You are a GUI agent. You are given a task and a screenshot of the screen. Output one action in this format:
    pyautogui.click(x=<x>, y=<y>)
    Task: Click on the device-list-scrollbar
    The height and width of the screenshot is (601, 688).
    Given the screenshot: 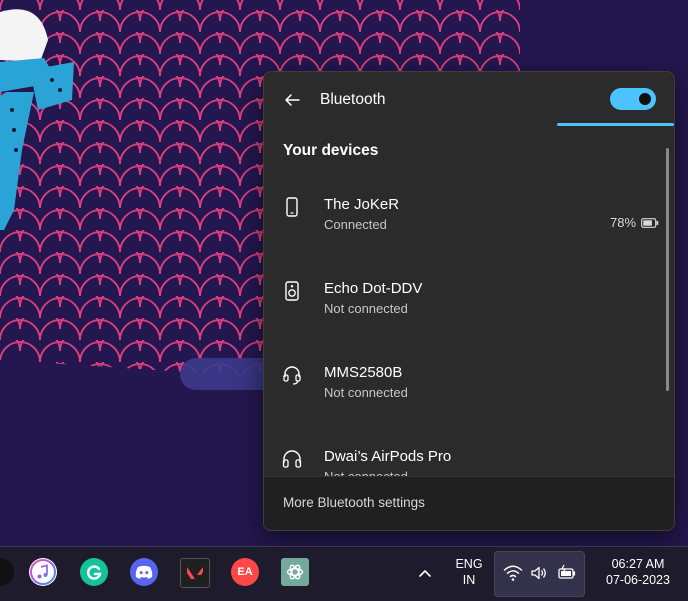 What is the action you would take?
    pyautogui.click(x=667, y=269)
    